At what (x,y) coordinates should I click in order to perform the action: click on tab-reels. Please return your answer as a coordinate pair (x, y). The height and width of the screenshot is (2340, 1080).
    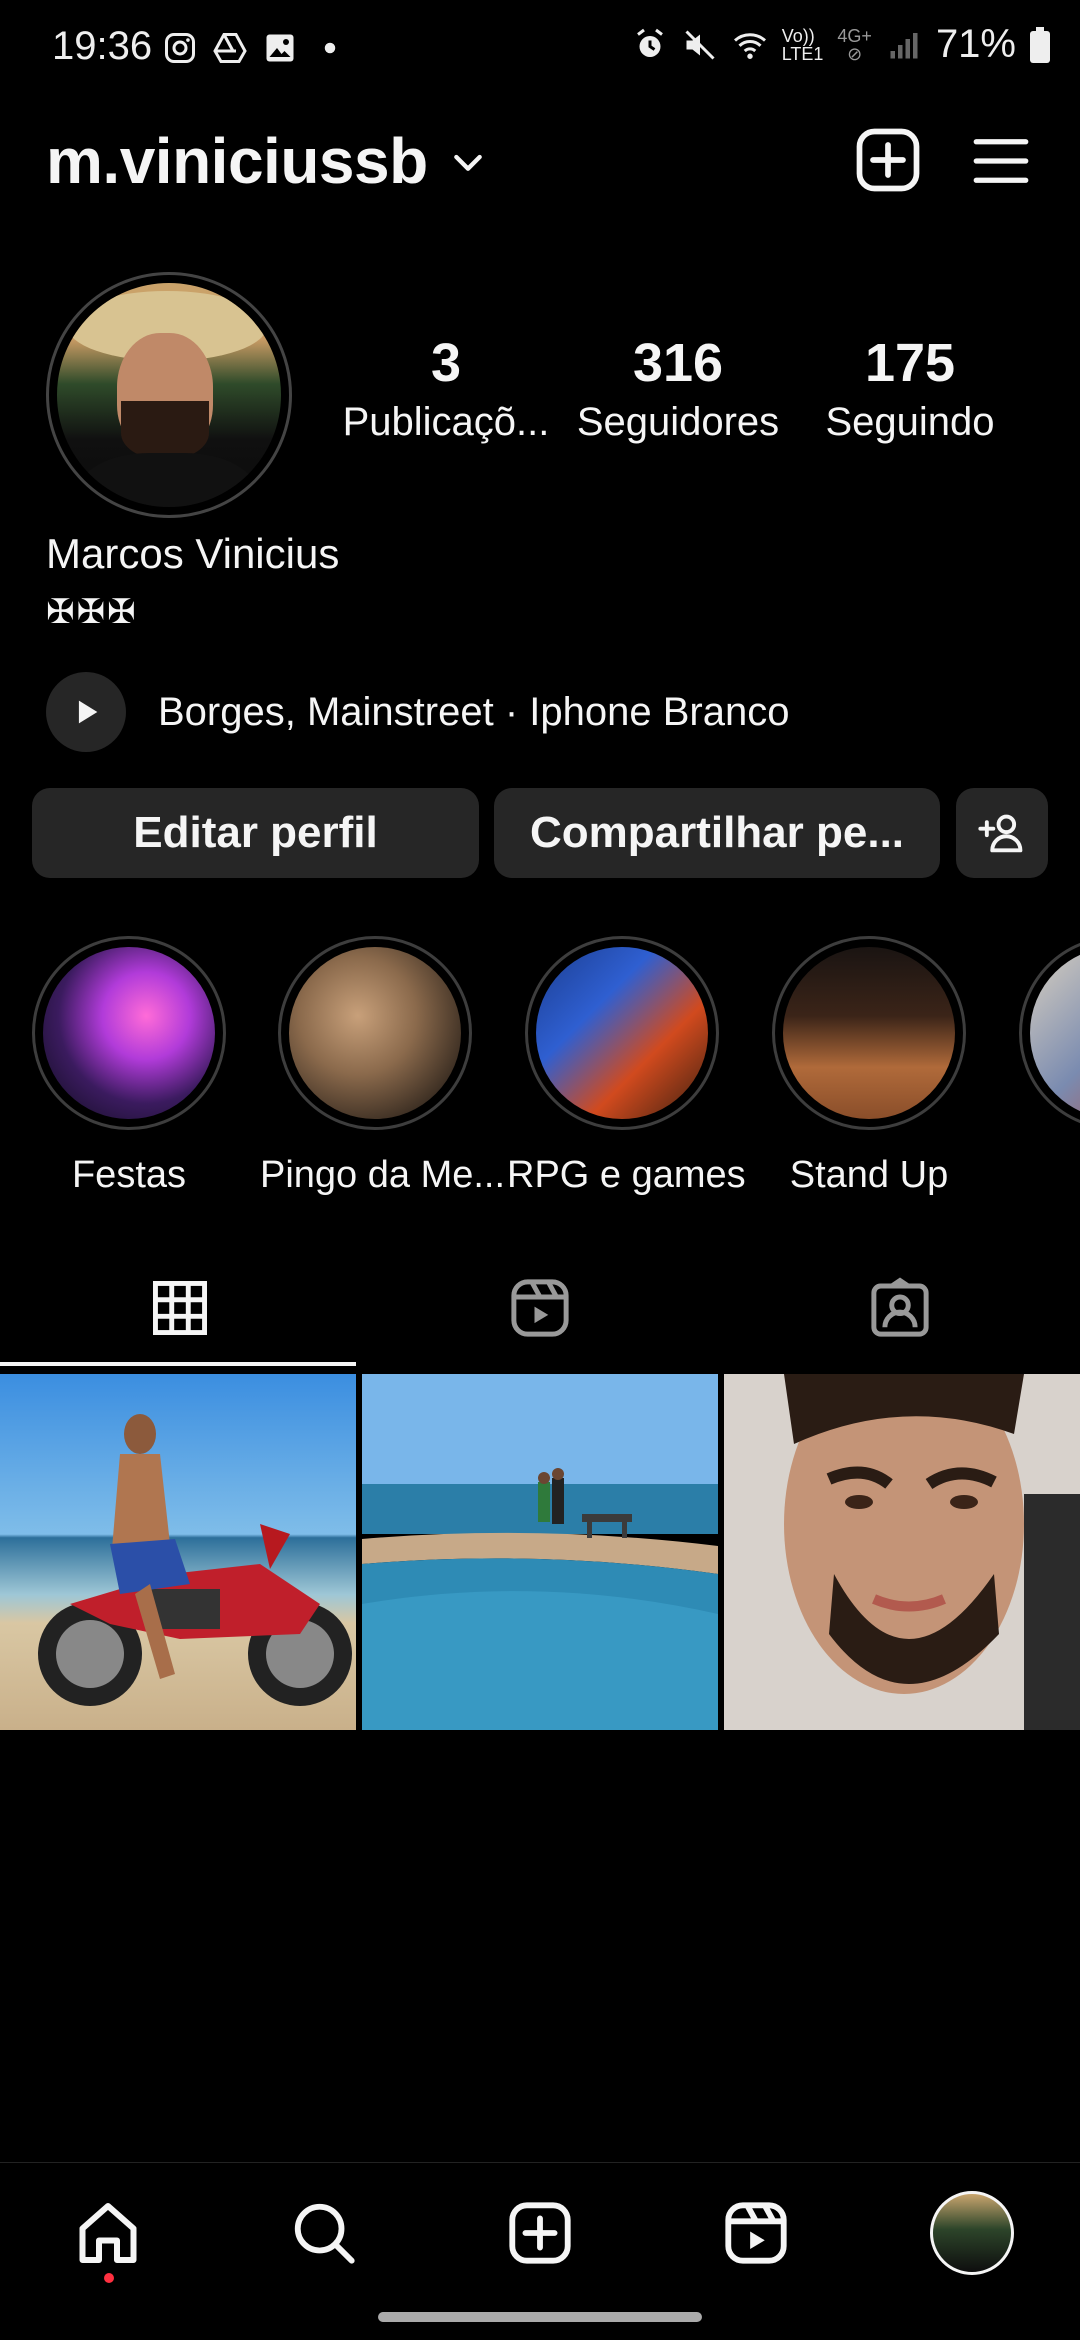
    Looking at the image, I should click on (540, 1308).